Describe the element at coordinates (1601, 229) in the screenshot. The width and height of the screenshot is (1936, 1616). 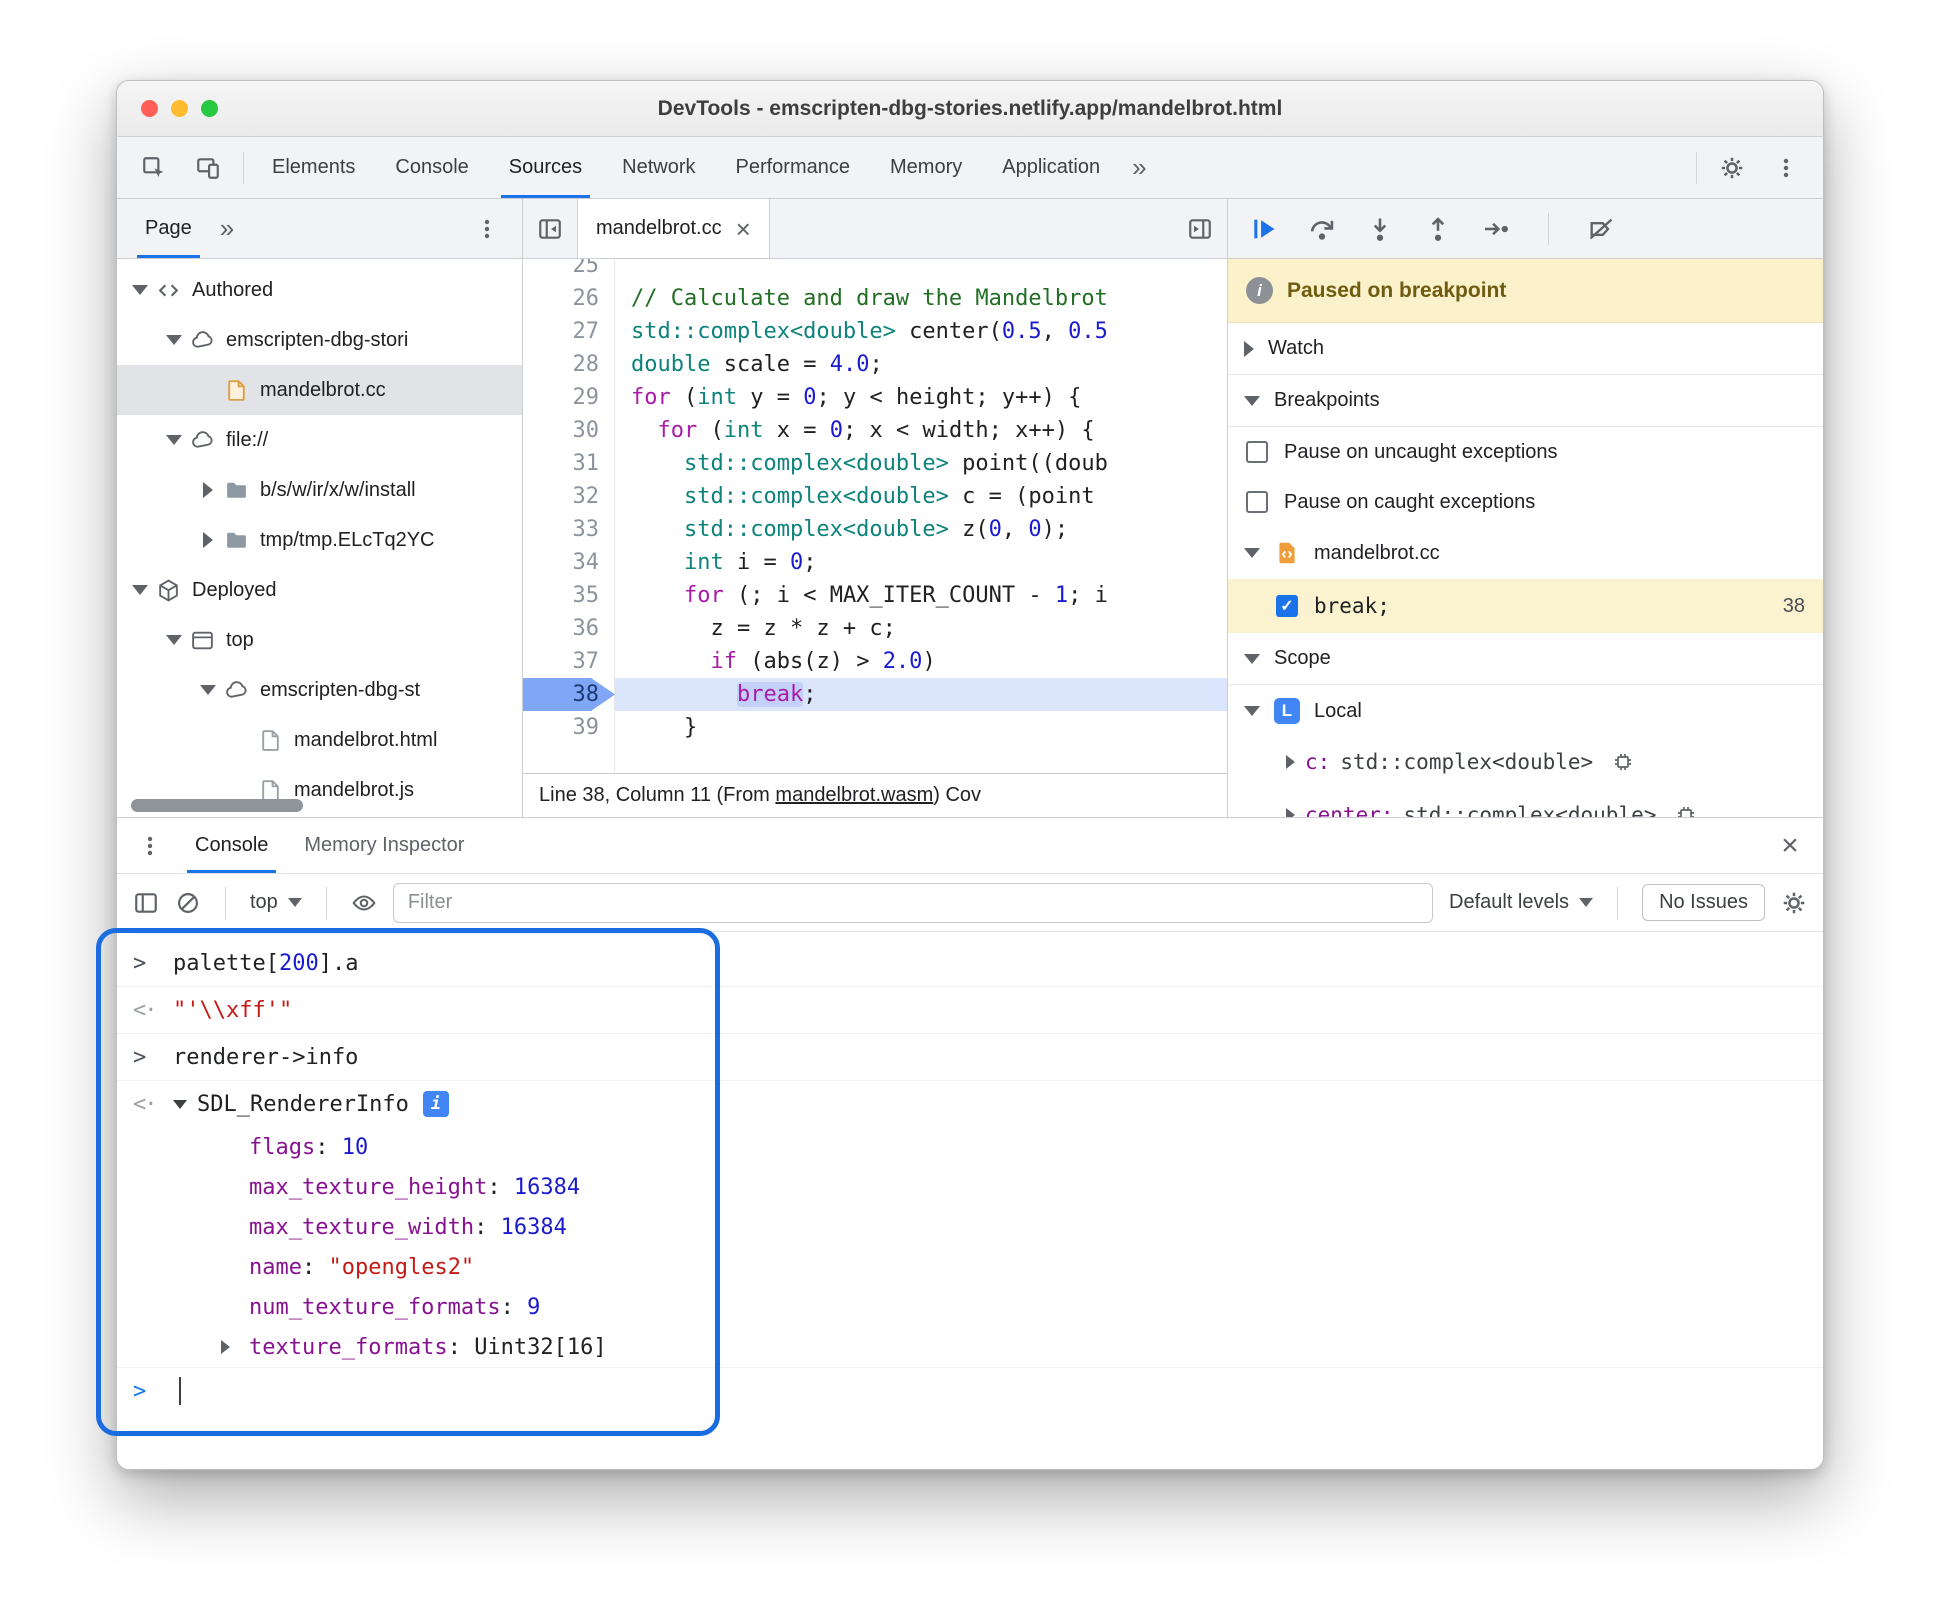
I see `deactivate-breakpoints-icon` at that location.